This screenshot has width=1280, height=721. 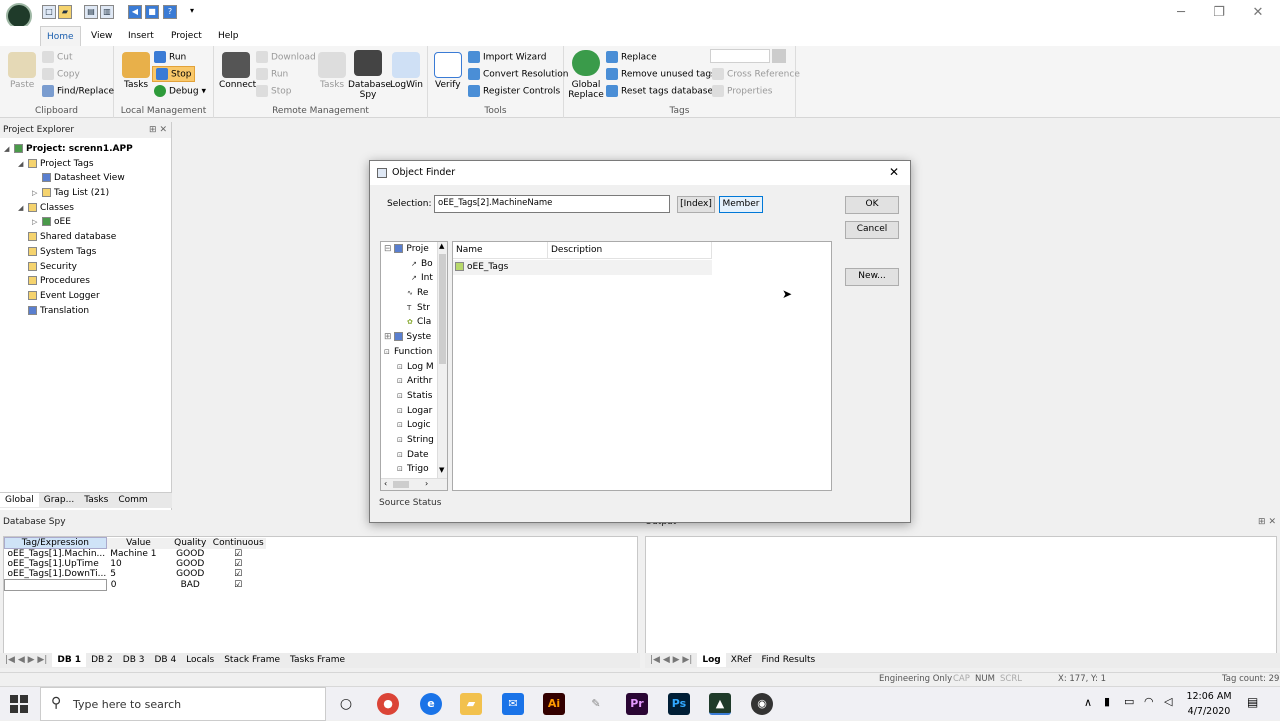 I want to click on tree-item-system-tags: System Tags, so click(x=85, y=252).